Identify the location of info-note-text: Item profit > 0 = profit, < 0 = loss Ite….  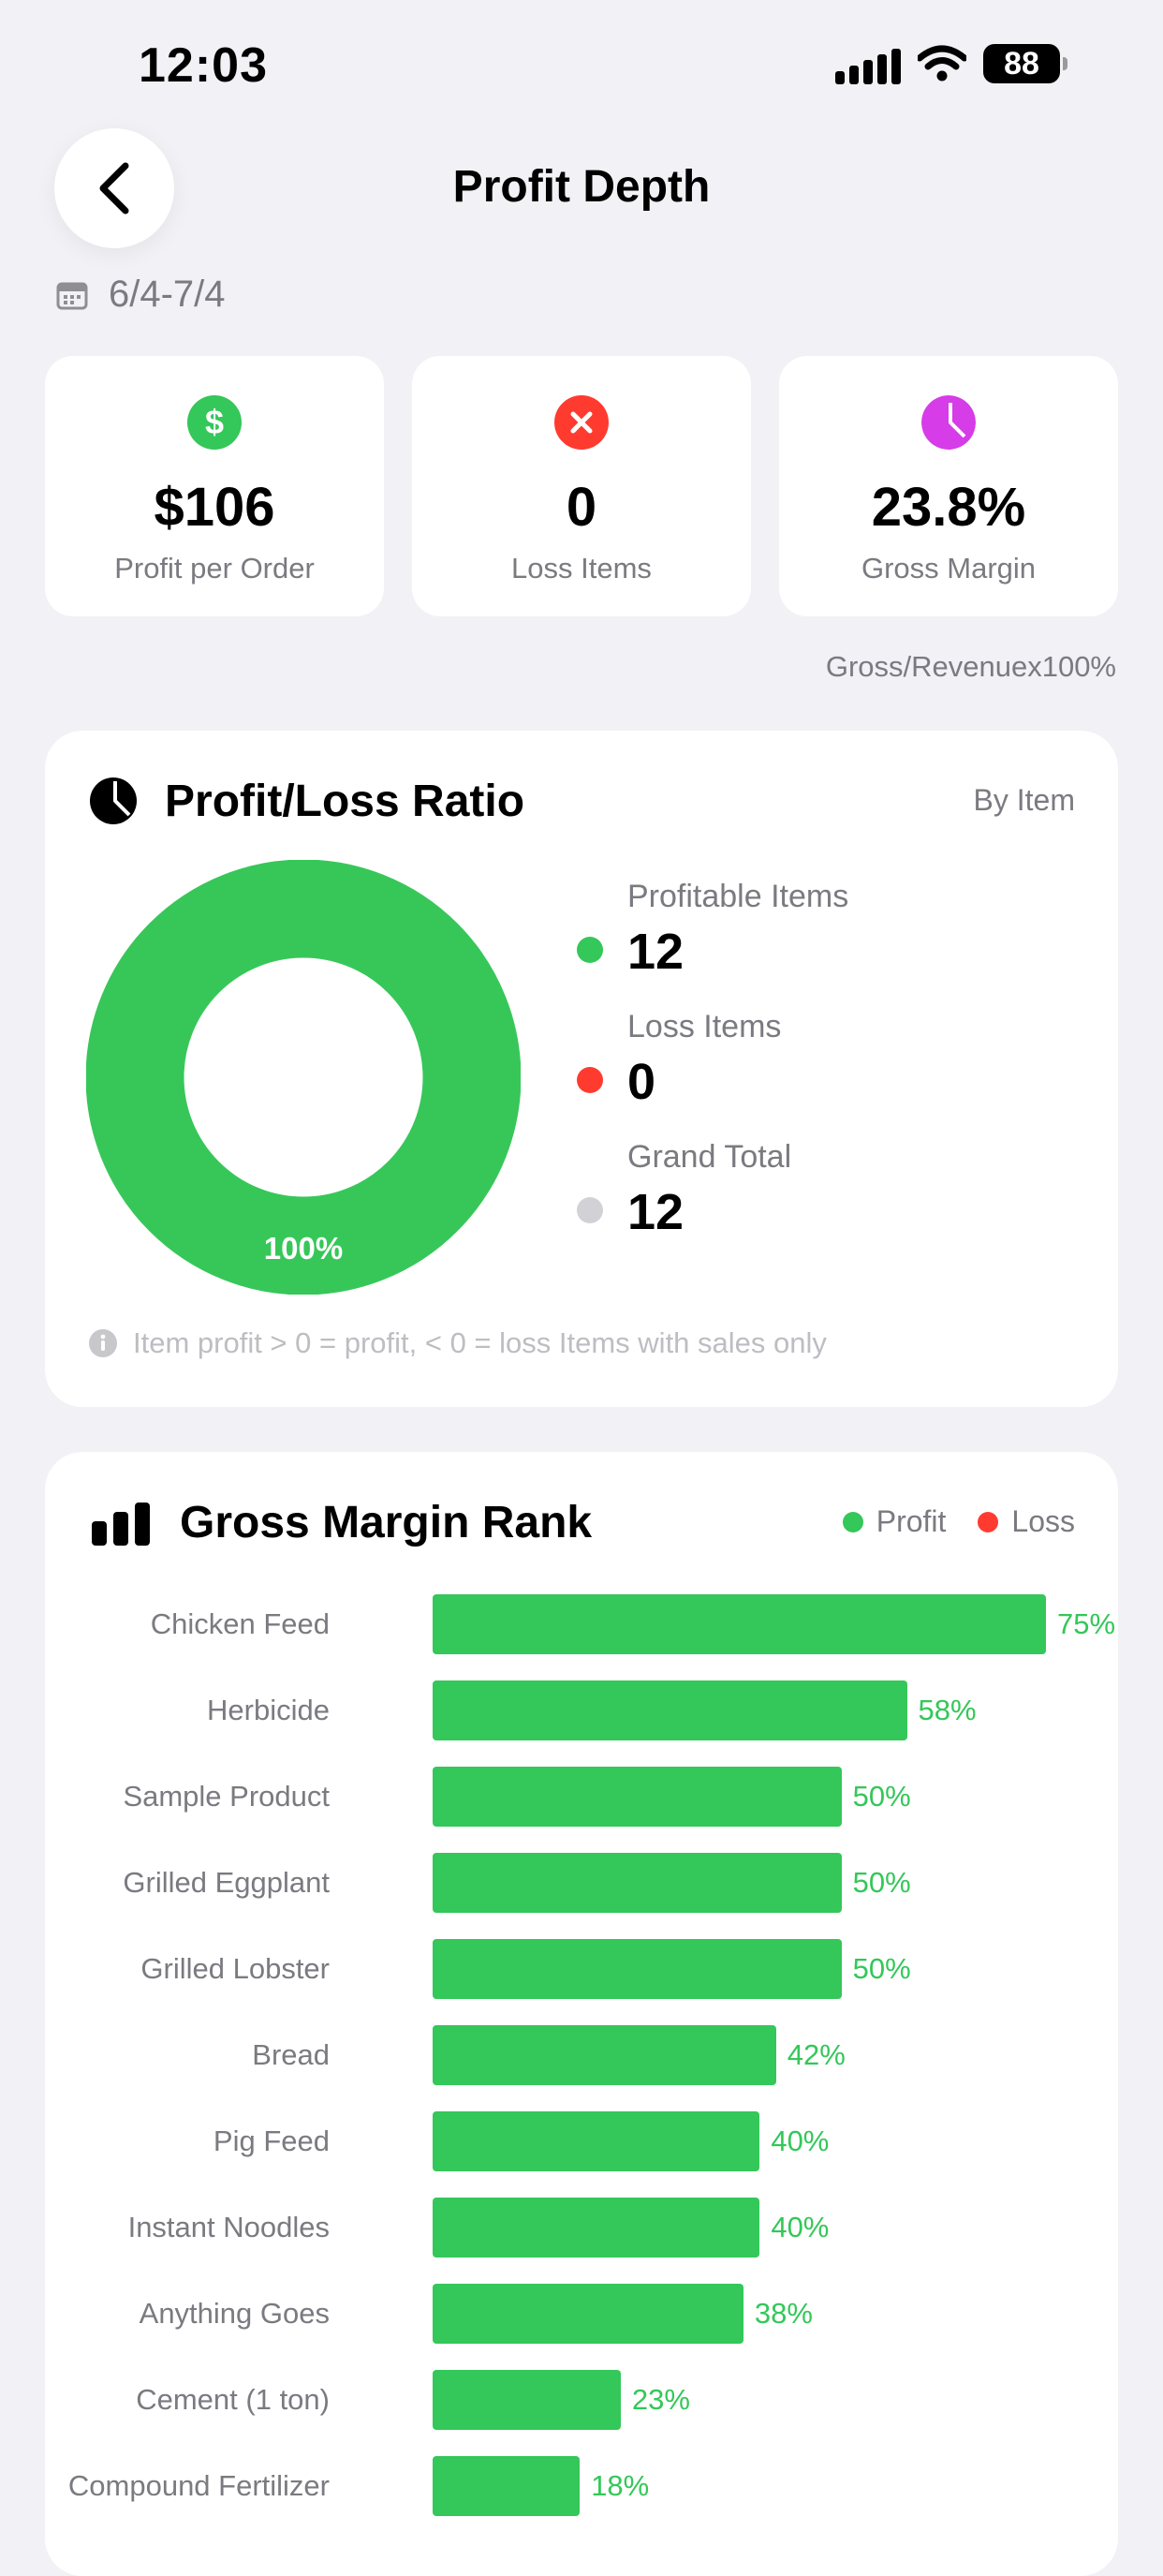
(480, 1342).